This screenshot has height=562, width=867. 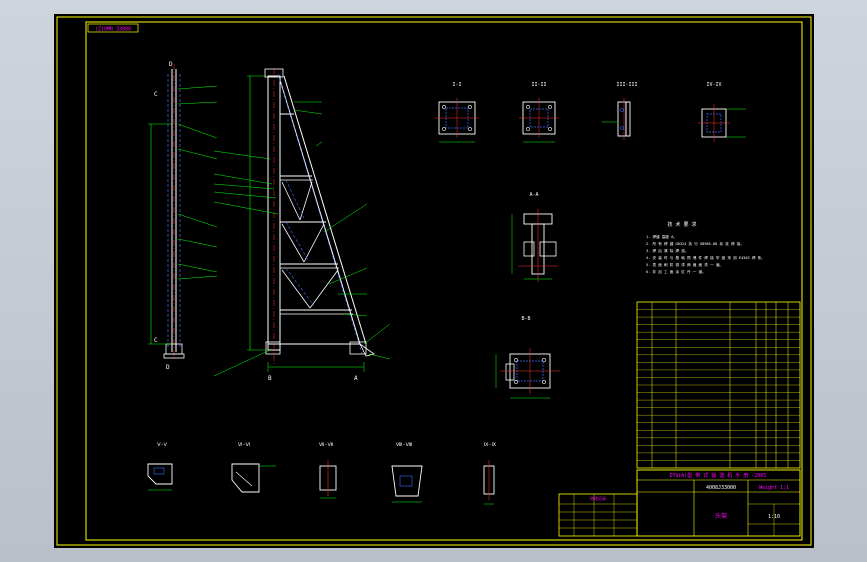 What do you see at coordinates (525, 319) in the screenshot?
I see `section-label-B: B-B` at bounding box center [525, 319].